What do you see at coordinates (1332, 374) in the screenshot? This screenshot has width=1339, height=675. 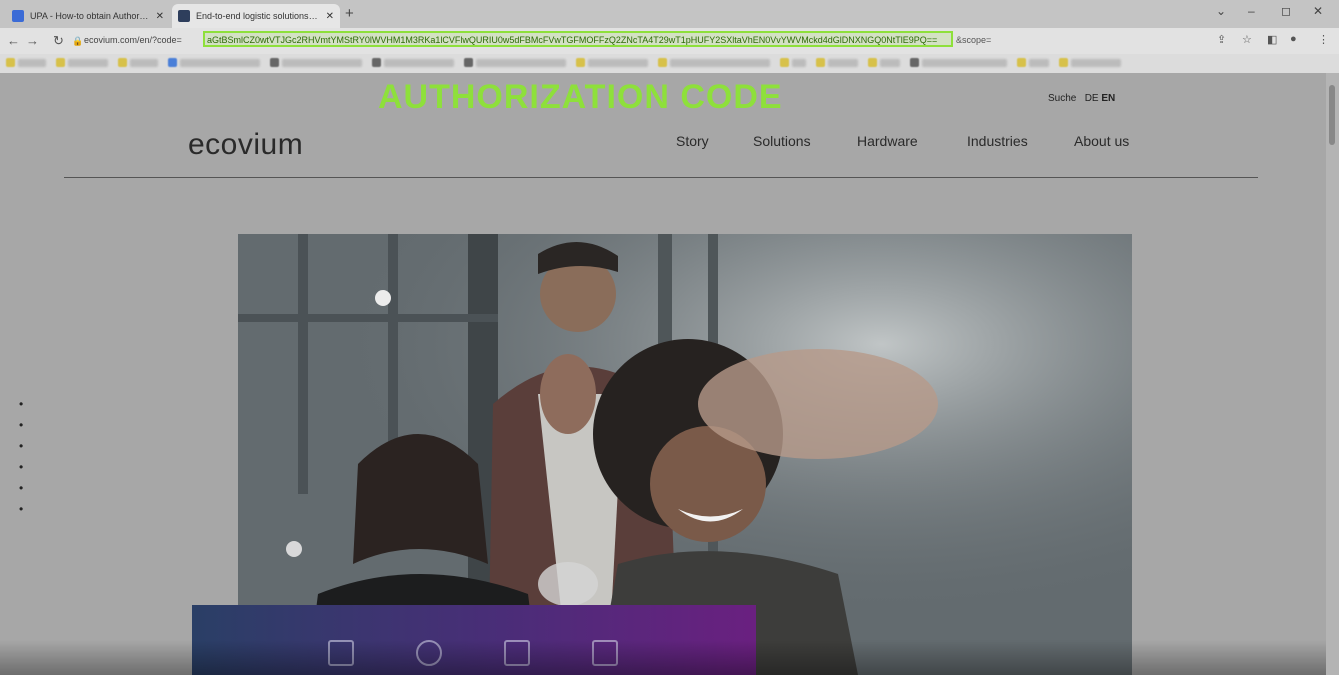 I see `page-scrollbar` at bounding box center [1332, 374].